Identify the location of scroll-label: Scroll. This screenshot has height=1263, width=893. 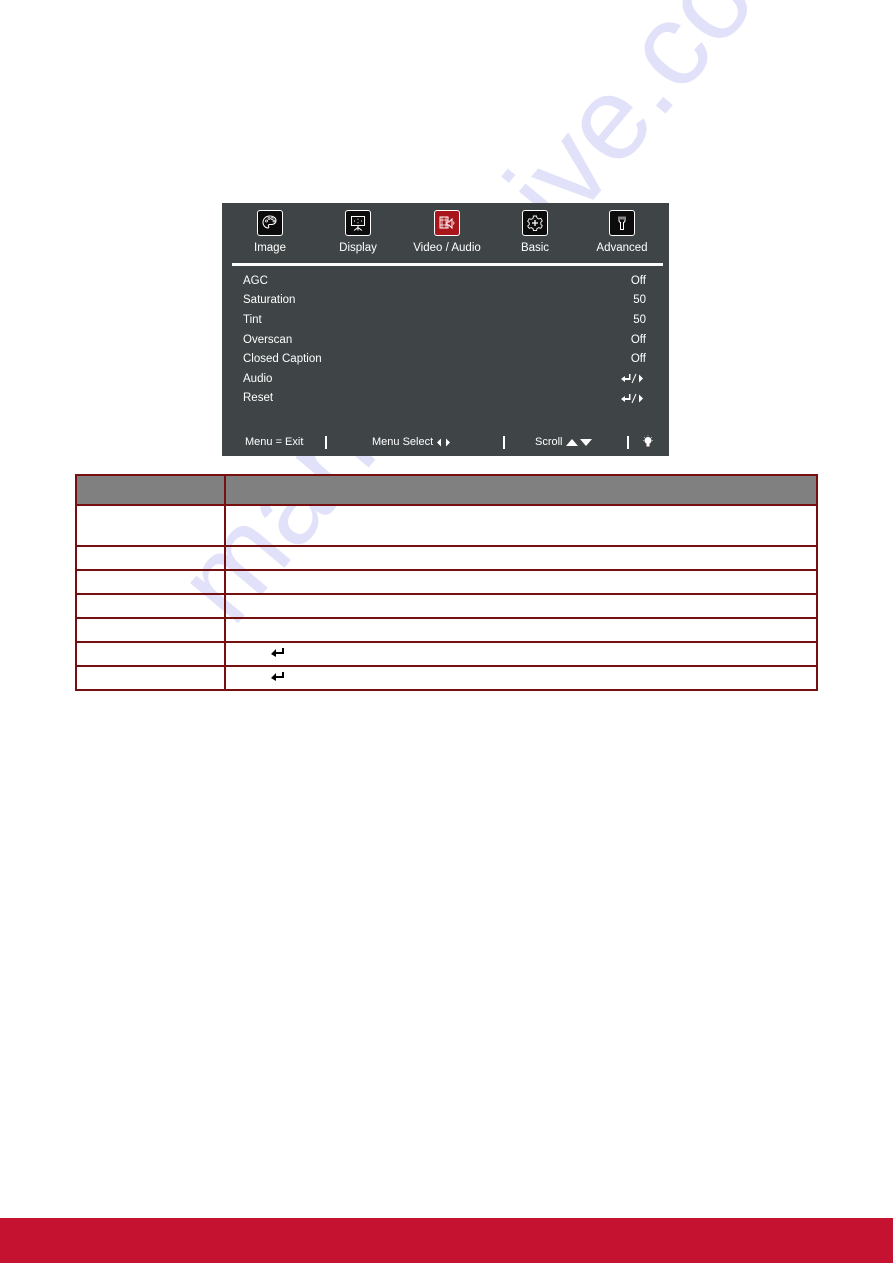
(549, 442).